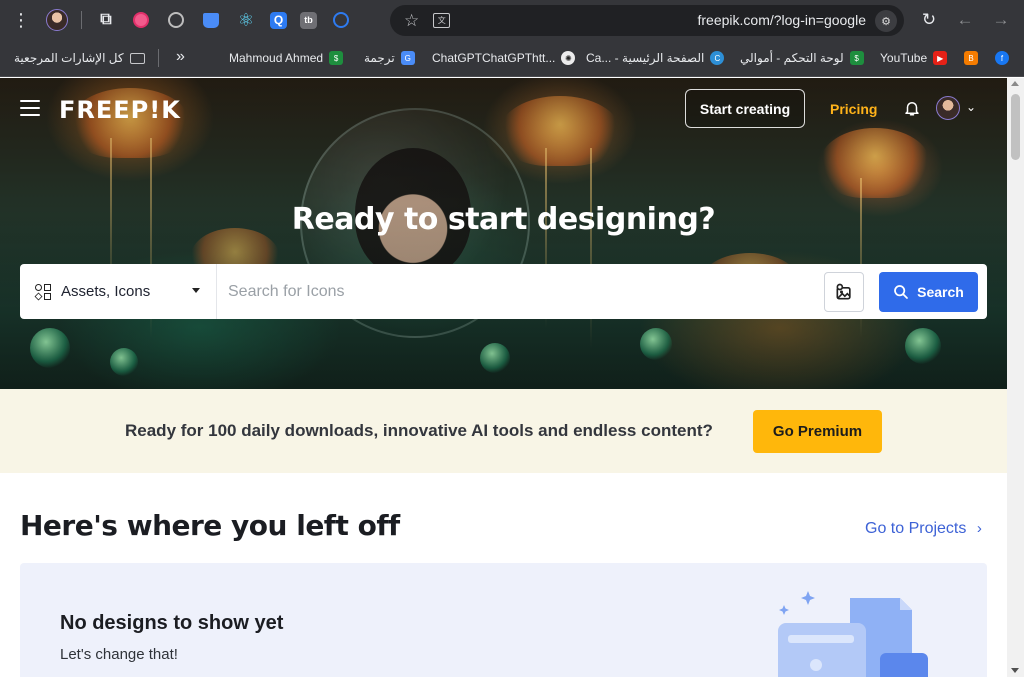 This screenshot has width=1024, height=677. Describe the element at coordinates (69, 58) in the screenshot. I see `bookmark-label: كل الإشارات المرجعية` at that location.